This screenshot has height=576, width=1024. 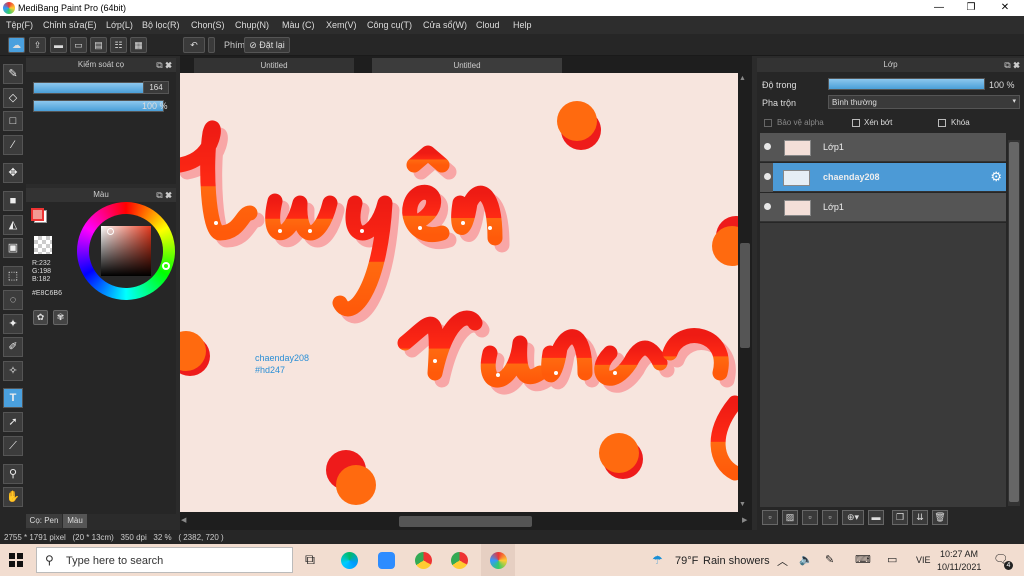 I want to click on document-icon: ▤, so click(x=98, y=45).